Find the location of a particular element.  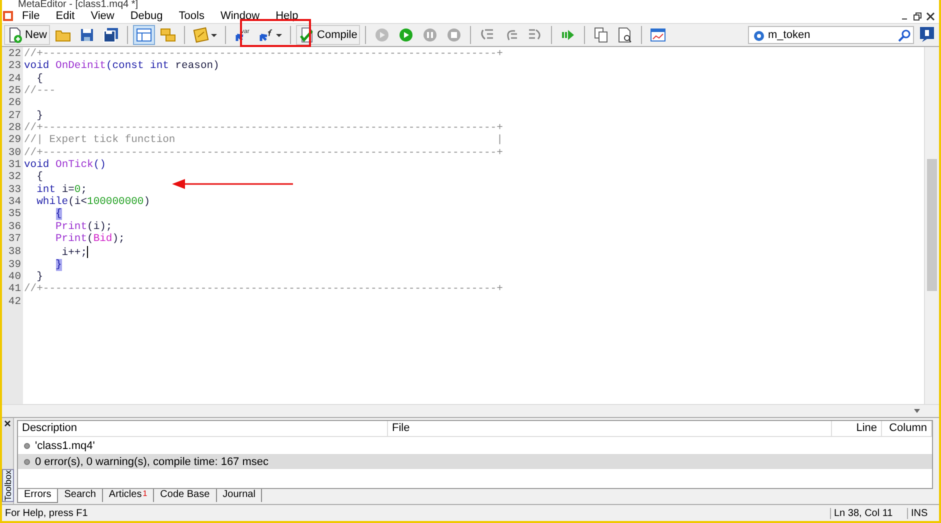

code-line: void OnDeinit(const int reason) is located at coordinates (121, 66).